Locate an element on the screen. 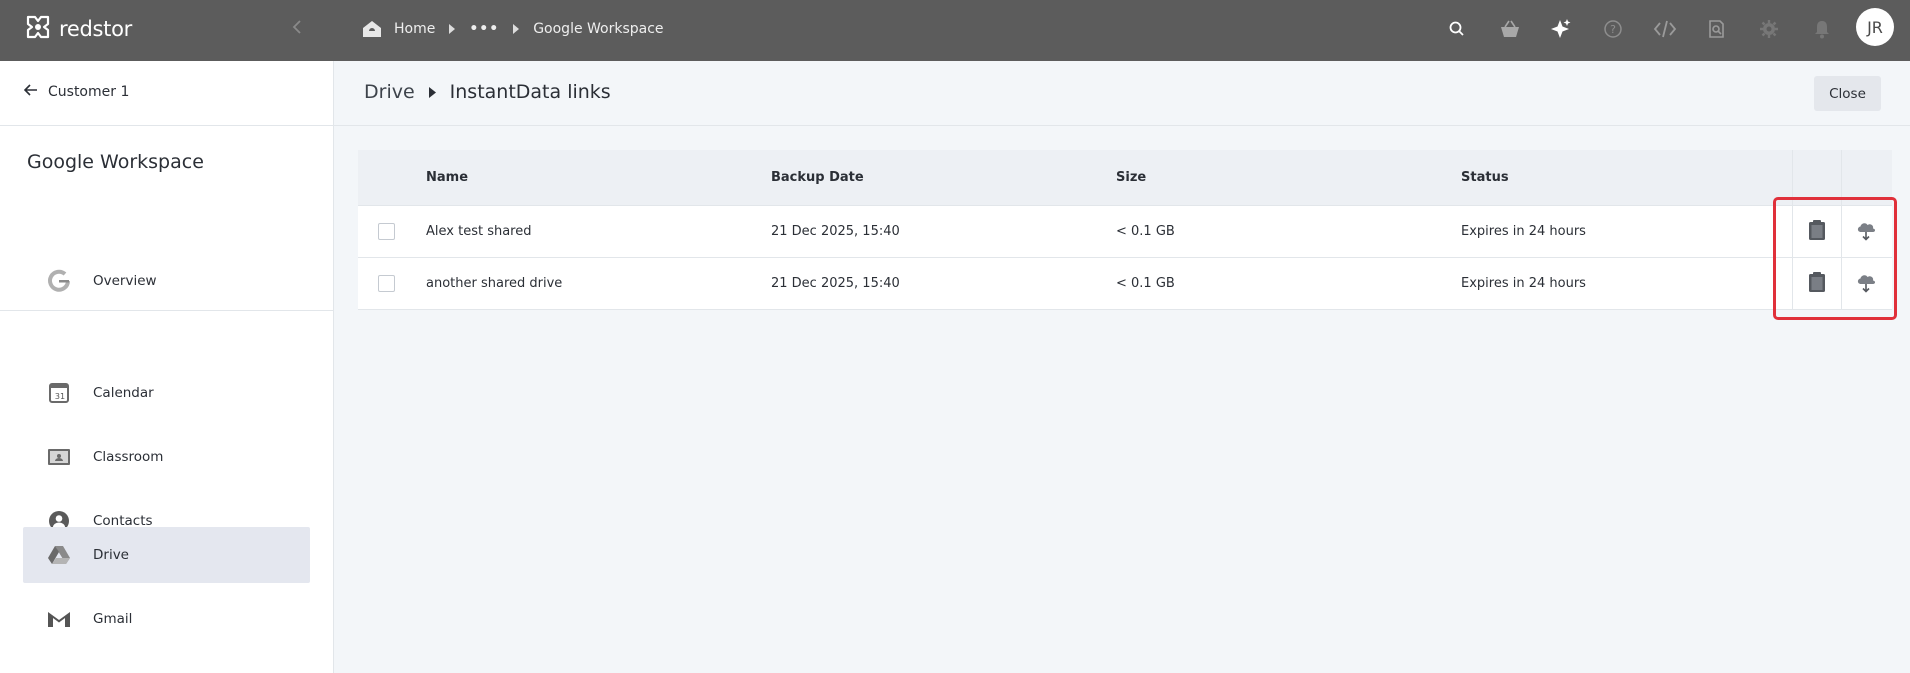 Image resolution: width=1910 pixels, height=673 pixels. sidebar-item-label: Calendar is located at coordinates (123, 393).